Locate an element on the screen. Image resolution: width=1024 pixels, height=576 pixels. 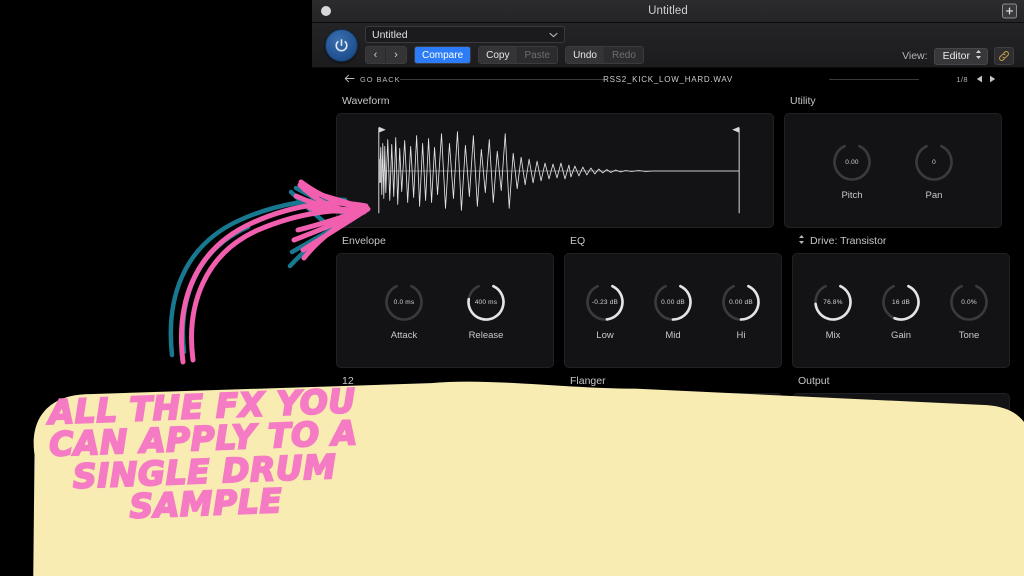
bottom-bar: Beatmaker is located at coordinates (668, 558).